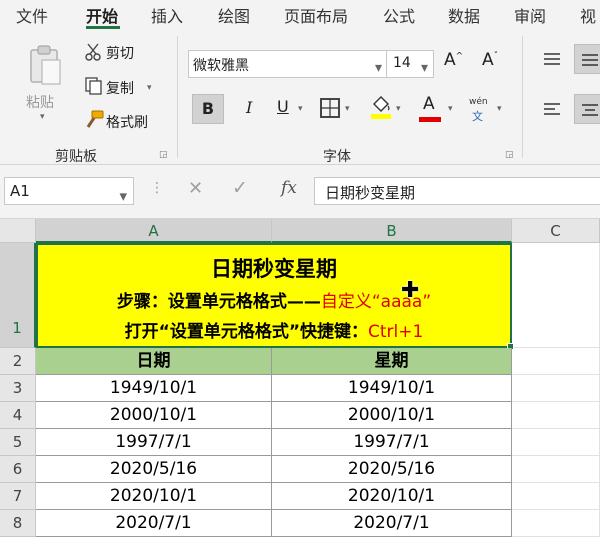 The image size is (600, 553). I want to click on paste-icon, so click(45, 65).